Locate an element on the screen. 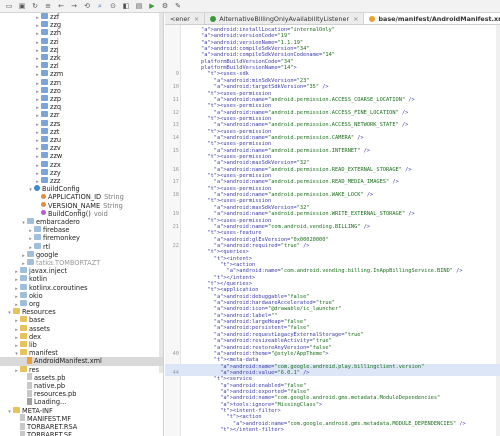 The image size is (500, 436). tree-item: resources.pb is located at coordinates (81, 393).